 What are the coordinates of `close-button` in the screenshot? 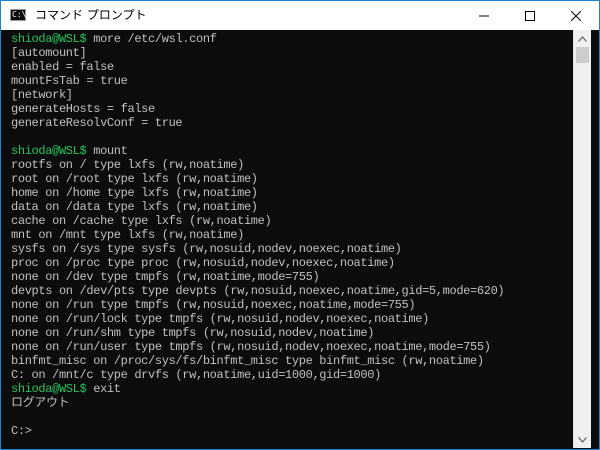 It's located at (576, 15).